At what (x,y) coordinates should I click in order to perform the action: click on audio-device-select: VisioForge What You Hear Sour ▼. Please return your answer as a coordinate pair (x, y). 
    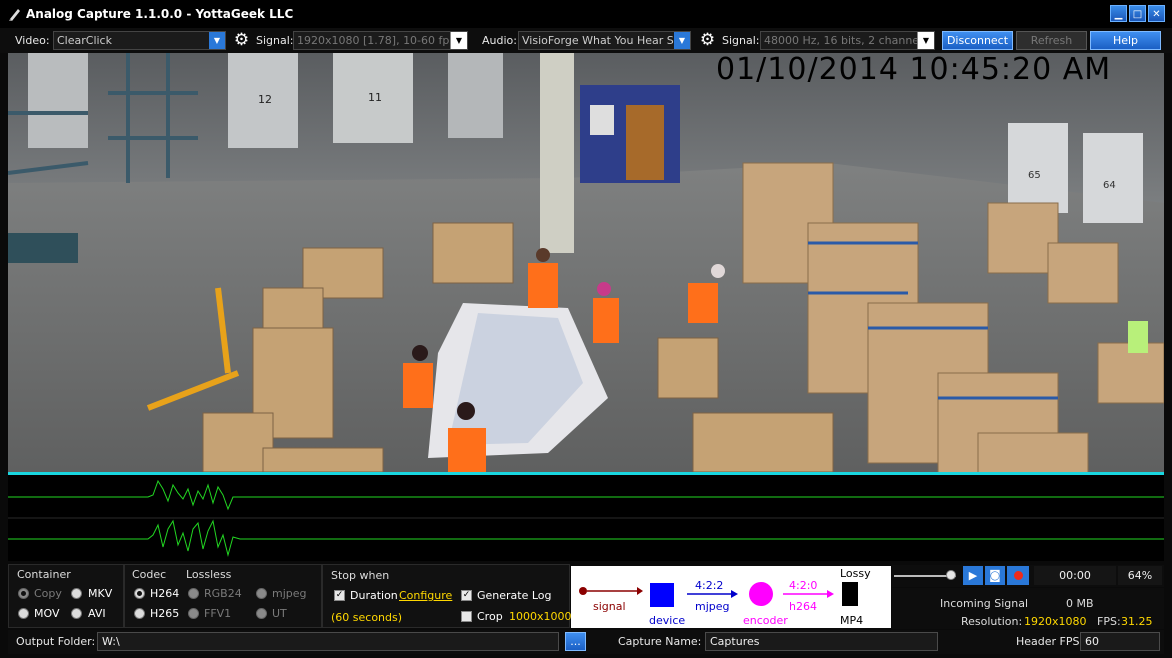
    Looking at the image, I should click on (604, 40).